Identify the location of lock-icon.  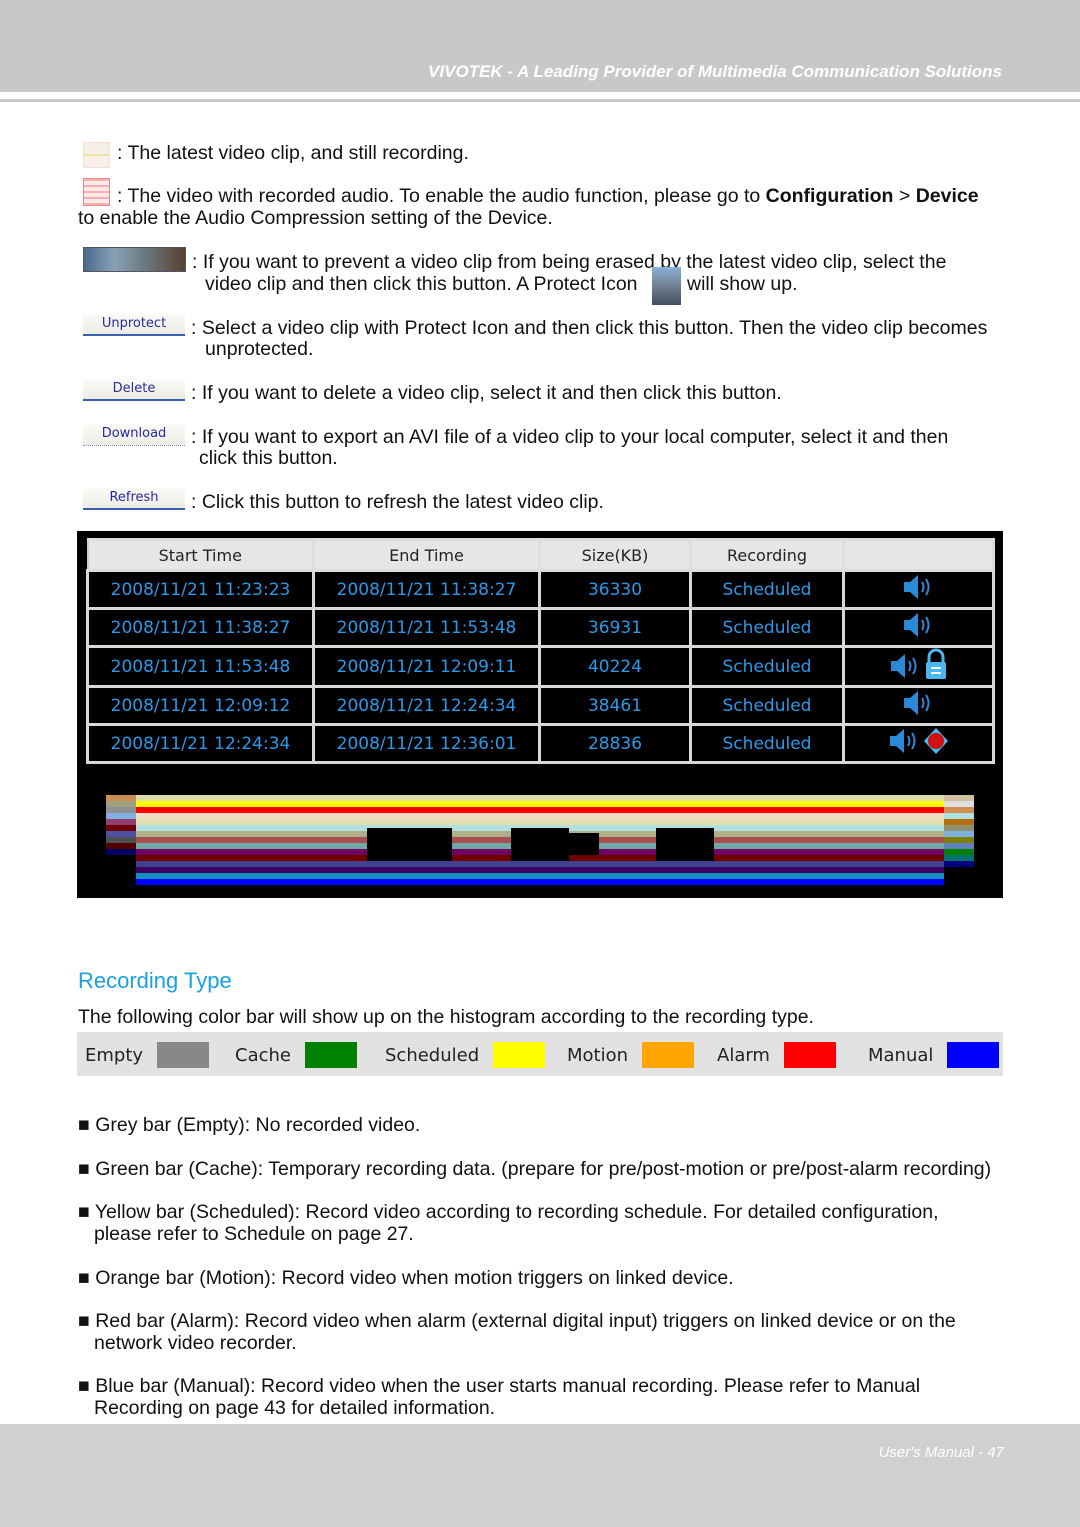
(935, 663).